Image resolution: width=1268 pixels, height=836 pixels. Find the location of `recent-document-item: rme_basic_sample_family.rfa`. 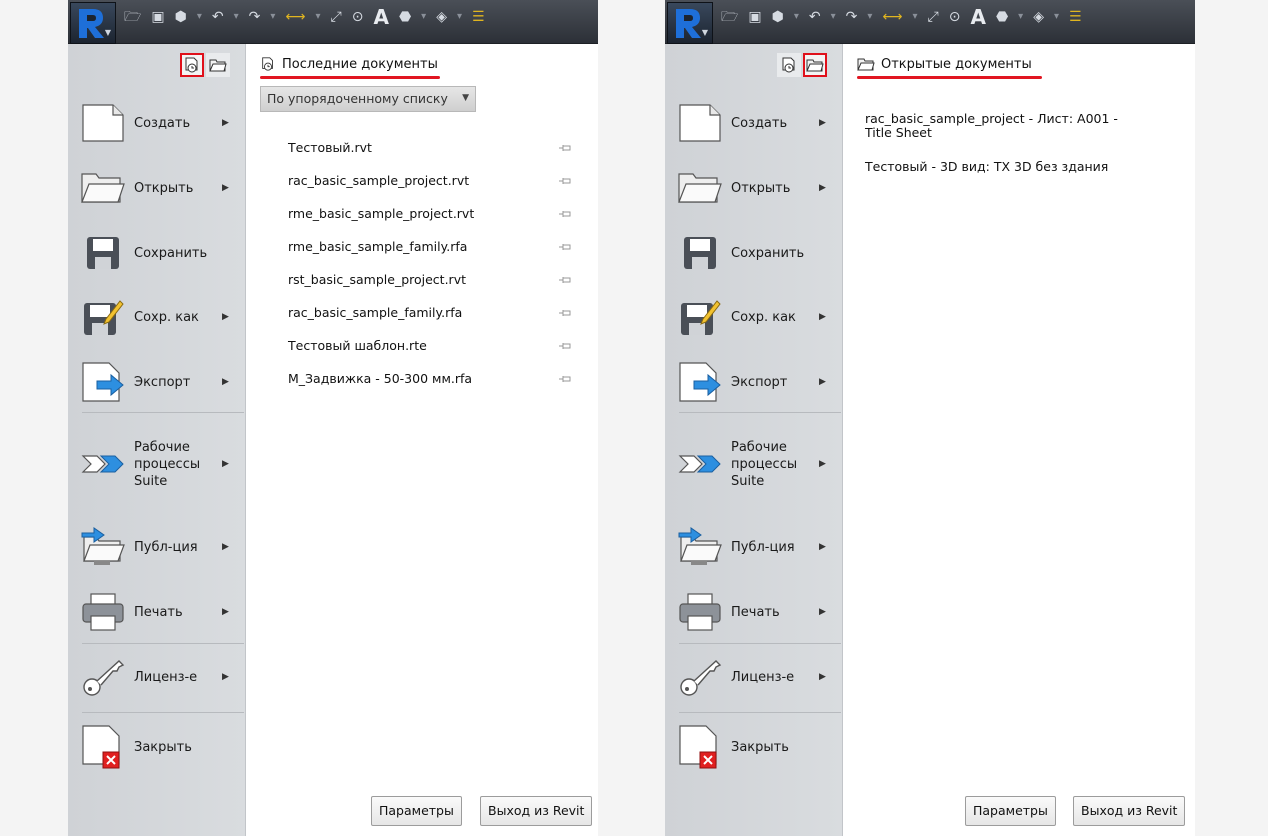

recent-document-item: rme_basic_sample_family.rfa is located at coordinates (418, 246).